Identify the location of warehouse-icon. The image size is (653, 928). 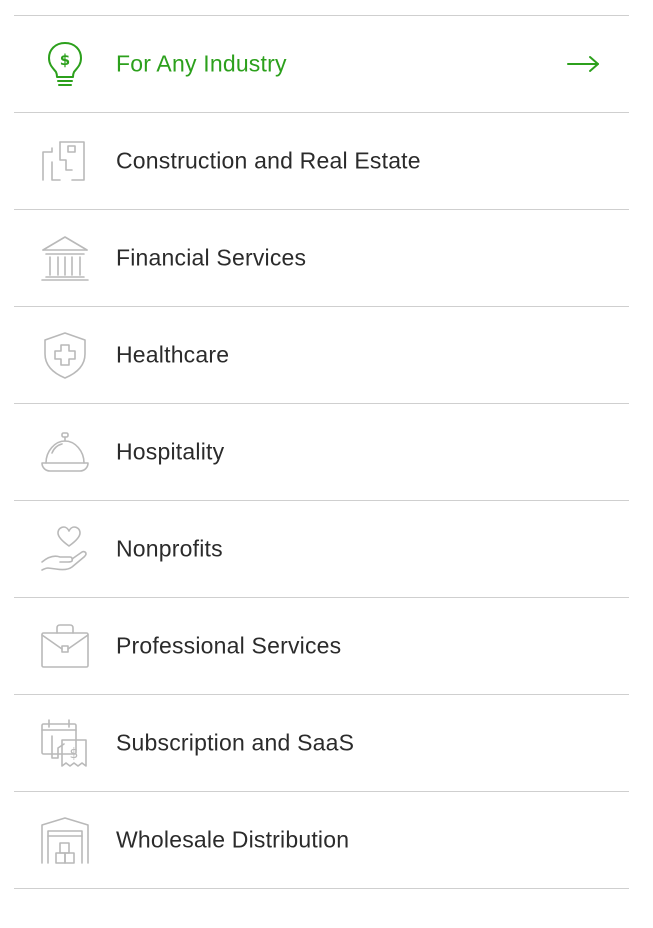
(65, 840).